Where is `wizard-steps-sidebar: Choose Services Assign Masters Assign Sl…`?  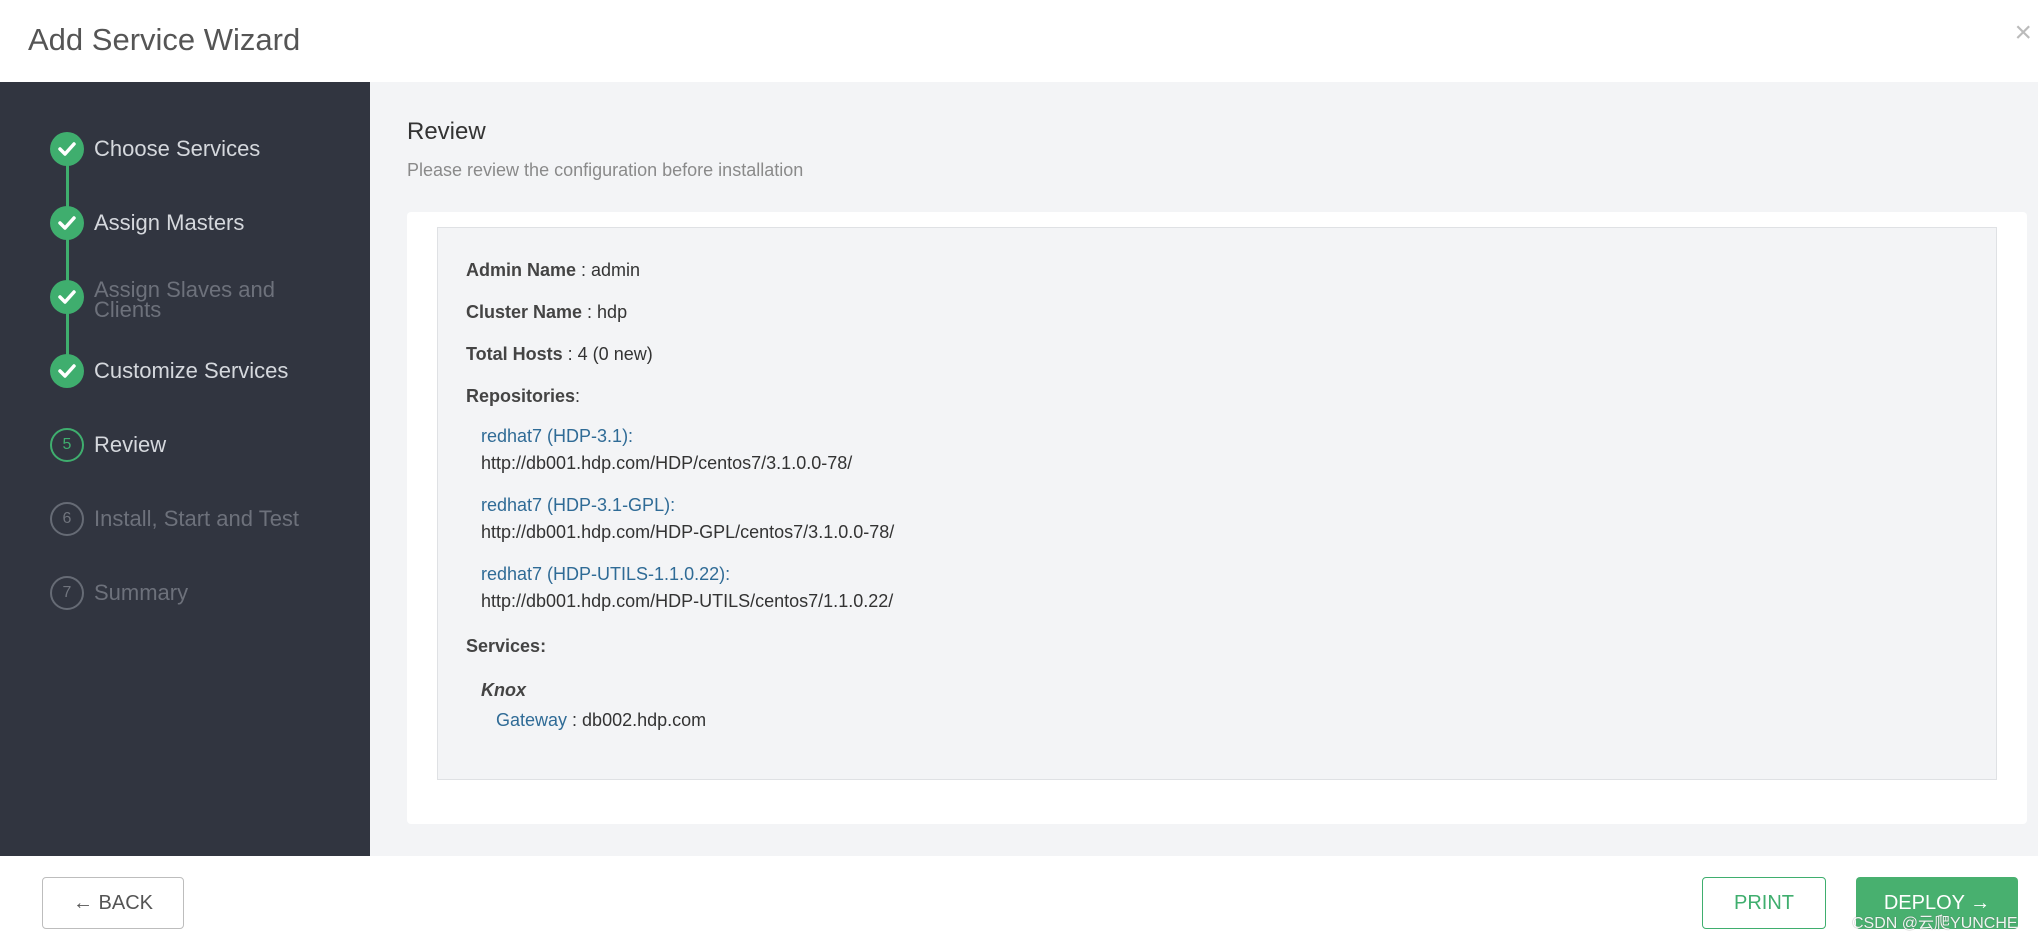 wizard-steps-sidebar: Choose Services Assign Masters Assign Sl… is located at coordinates (185, 469).